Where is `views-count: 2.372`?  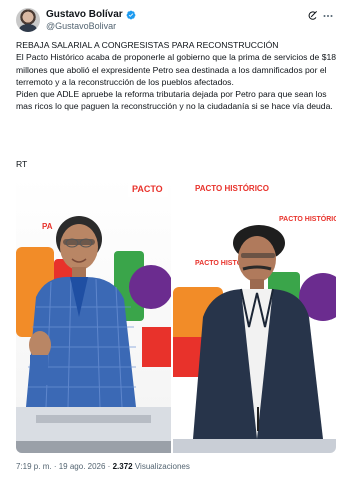 views-count: 2.372 is located at coordinates (122, 466).